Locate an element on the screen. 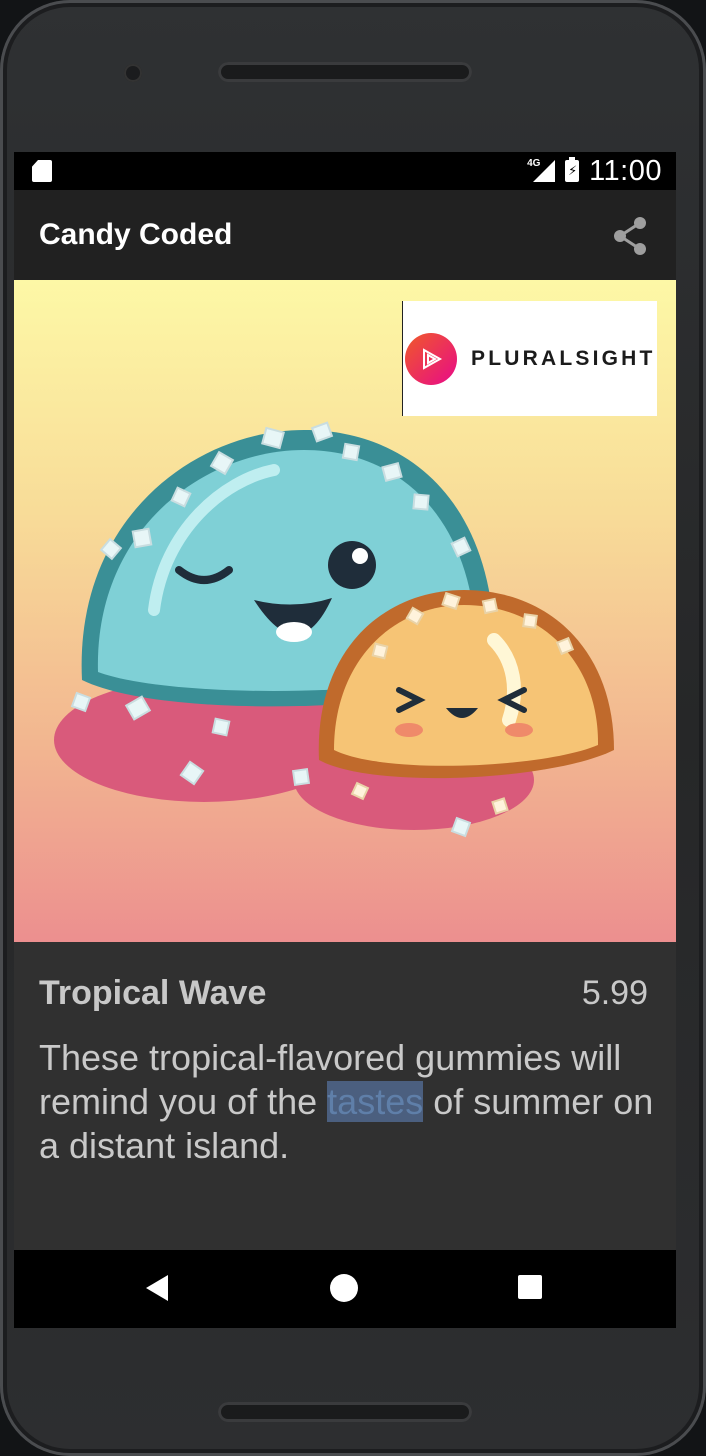 This screenshot has height=1456, width=706. sd-card-icon is located at coordinates (42, 171).